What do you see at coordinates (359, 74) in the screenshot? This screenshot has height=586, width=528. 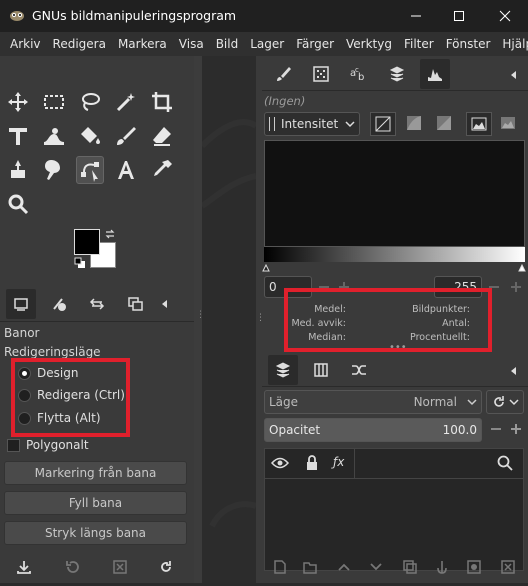 I see `fonts-tab-icon: abc` at bounding box center [359, 74].